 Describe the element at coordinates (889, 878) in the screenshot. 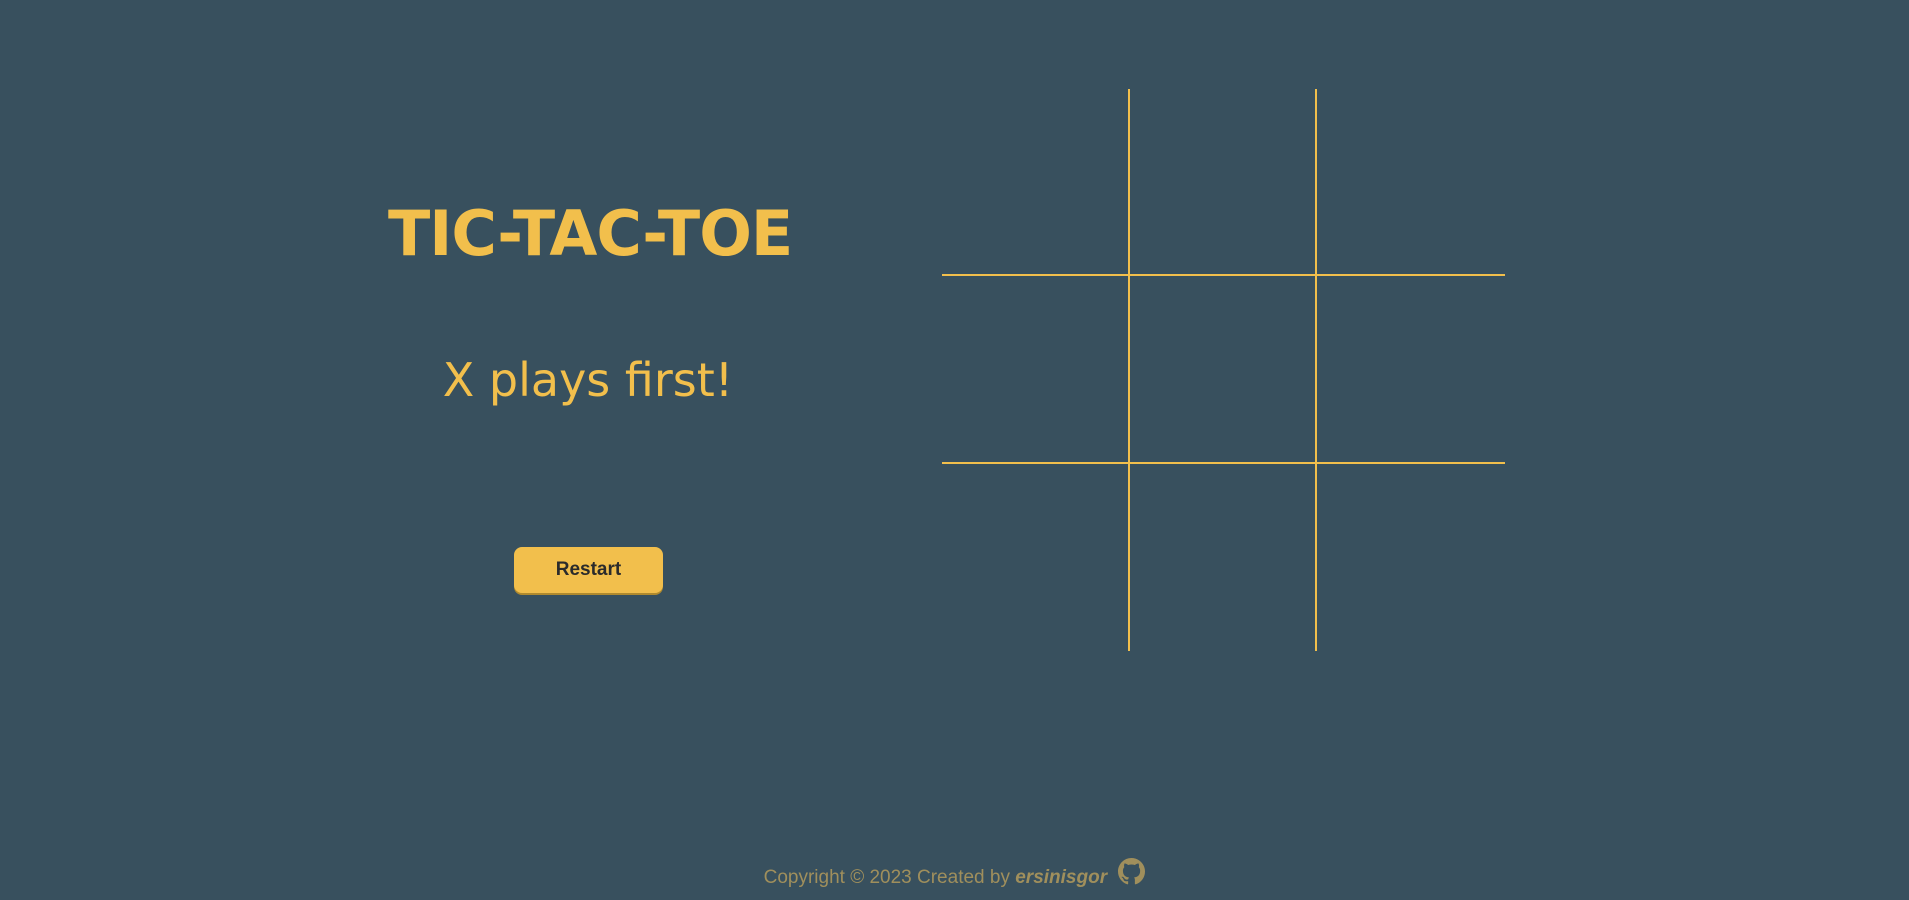

I see `copyright-text: Copyright © 2023 Created by` at that location.